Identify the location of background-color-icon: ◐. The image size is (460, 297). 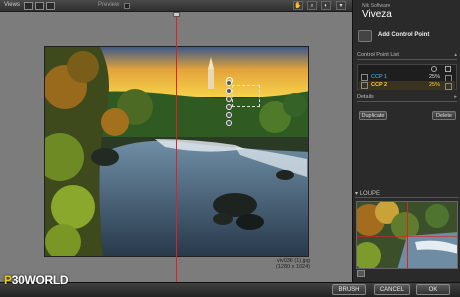
(326, 5).